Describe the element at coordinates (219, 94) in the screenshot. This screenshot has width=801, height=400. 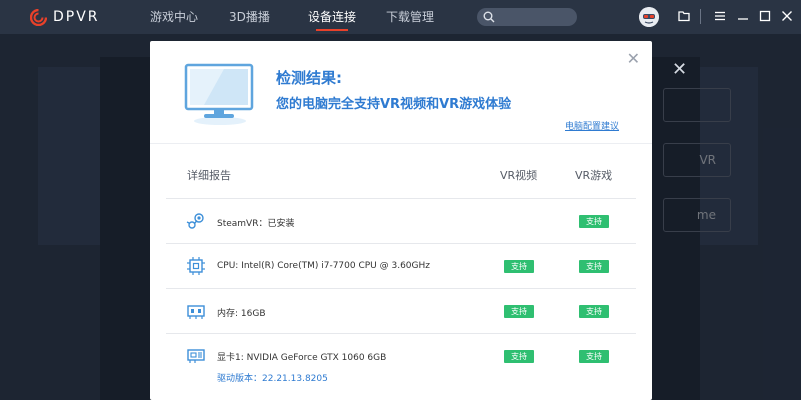
I see `monitor-icon` at that location.